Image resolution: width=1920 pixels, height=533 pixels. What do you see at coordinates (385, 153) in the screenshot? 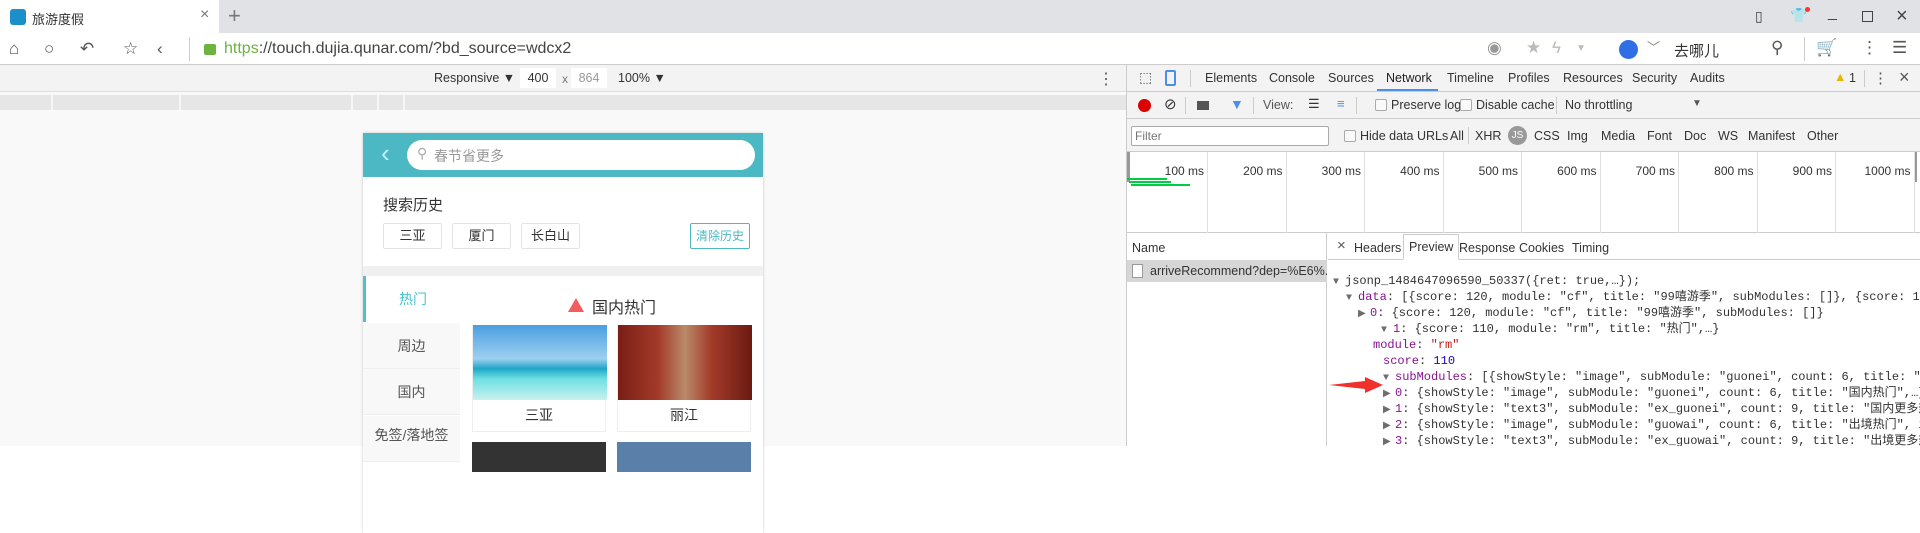
I see `back-chevron-icon: ‹` at bounding box center [385, 153].